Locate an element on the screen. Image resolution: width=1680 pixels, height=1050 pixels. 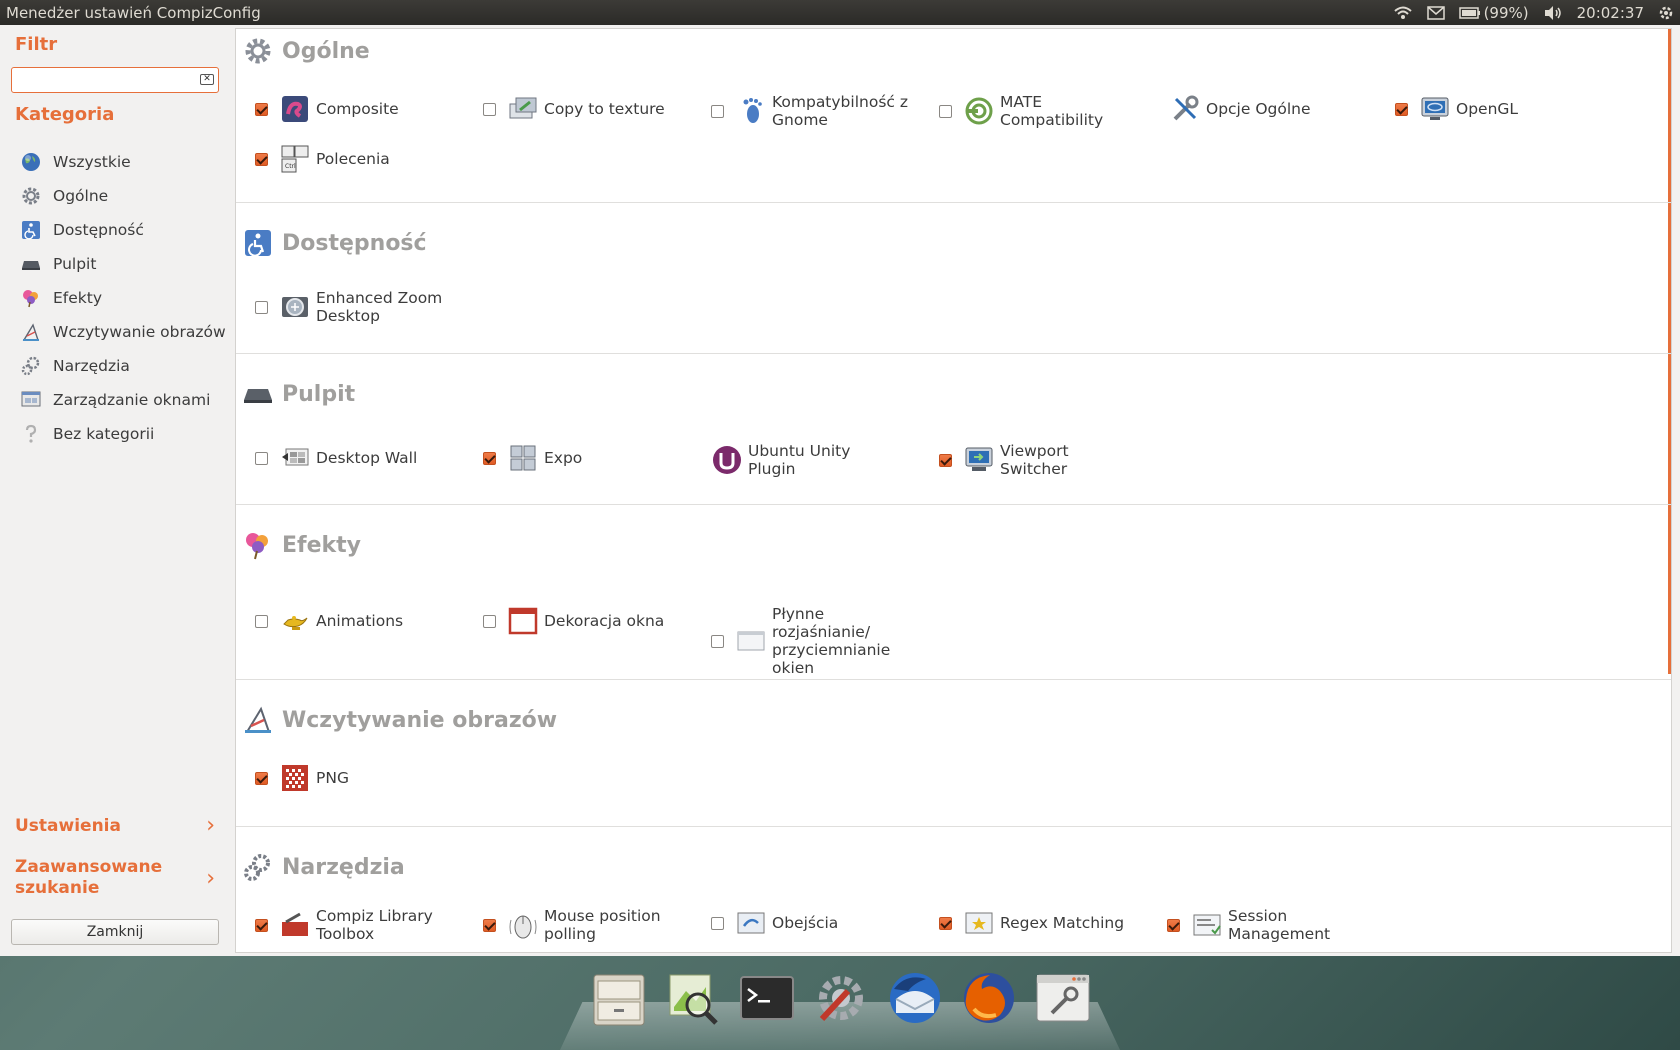
firefox-icon is located at coordinates (989, 998).